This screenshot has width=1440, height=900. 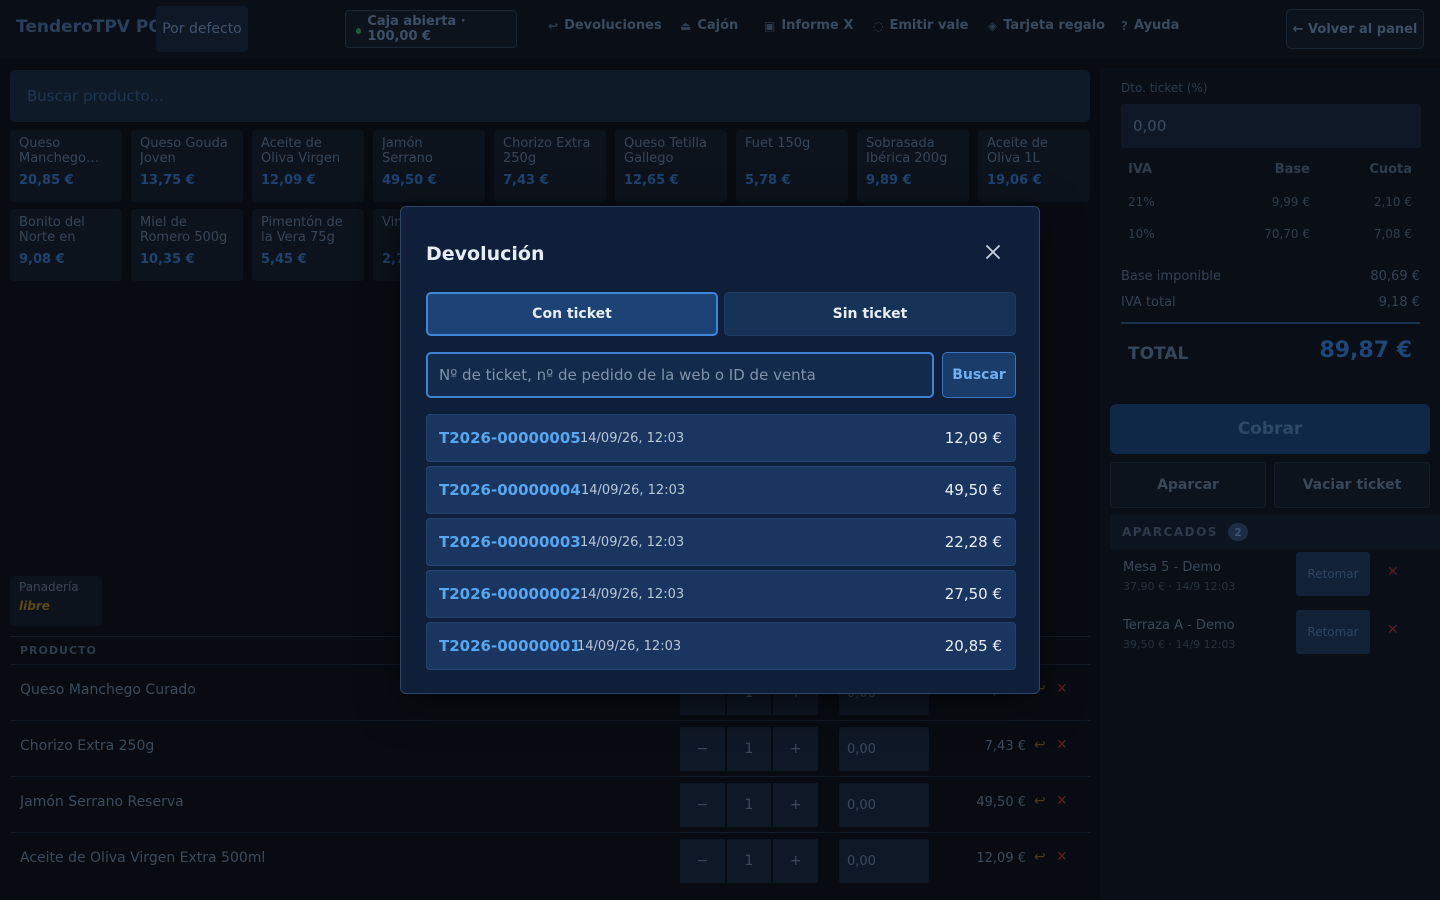 I want to click on category-status: libre, so click(x=34, y=606).